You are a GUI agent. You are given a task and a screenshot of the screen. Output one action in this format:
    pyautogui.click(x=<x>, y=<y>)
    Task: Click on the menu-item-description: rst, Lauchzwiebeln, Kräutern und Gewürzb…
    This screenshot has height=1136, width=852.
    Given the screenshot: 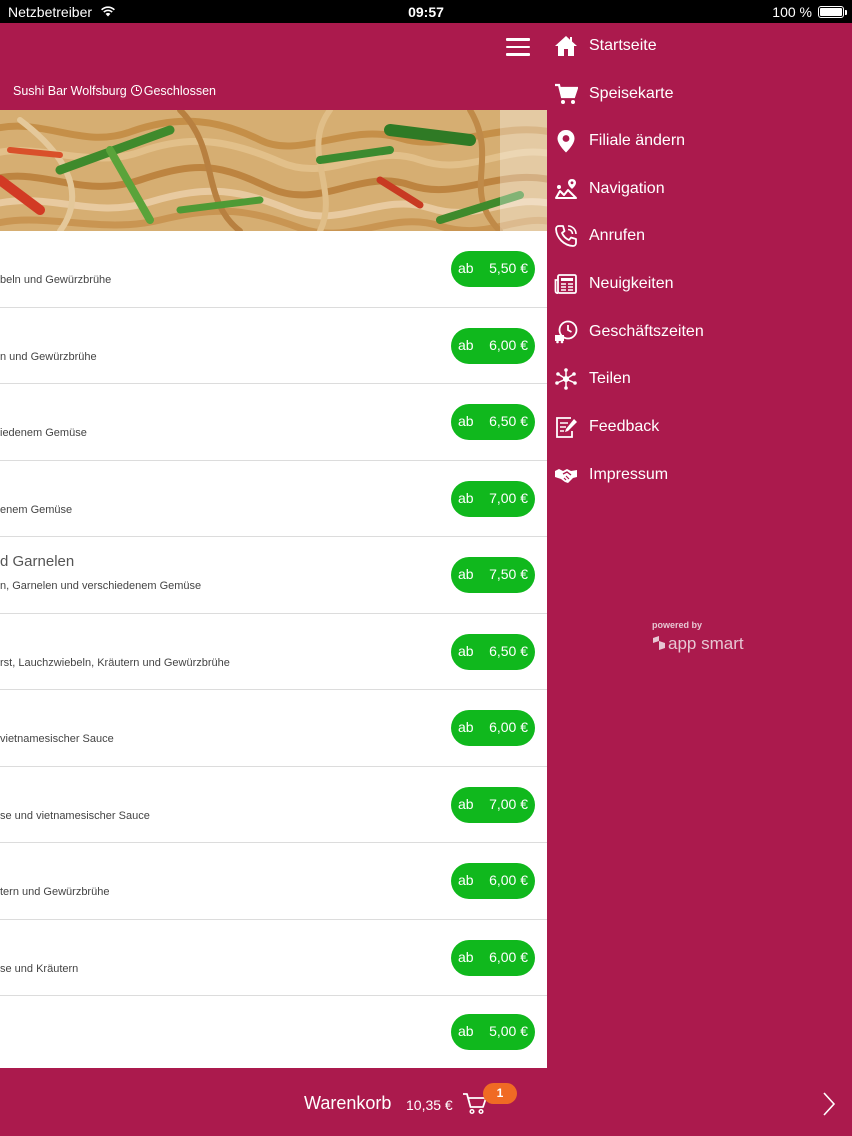 What is the action you would take?
    pyautogui.click(x=115, y=662)
    